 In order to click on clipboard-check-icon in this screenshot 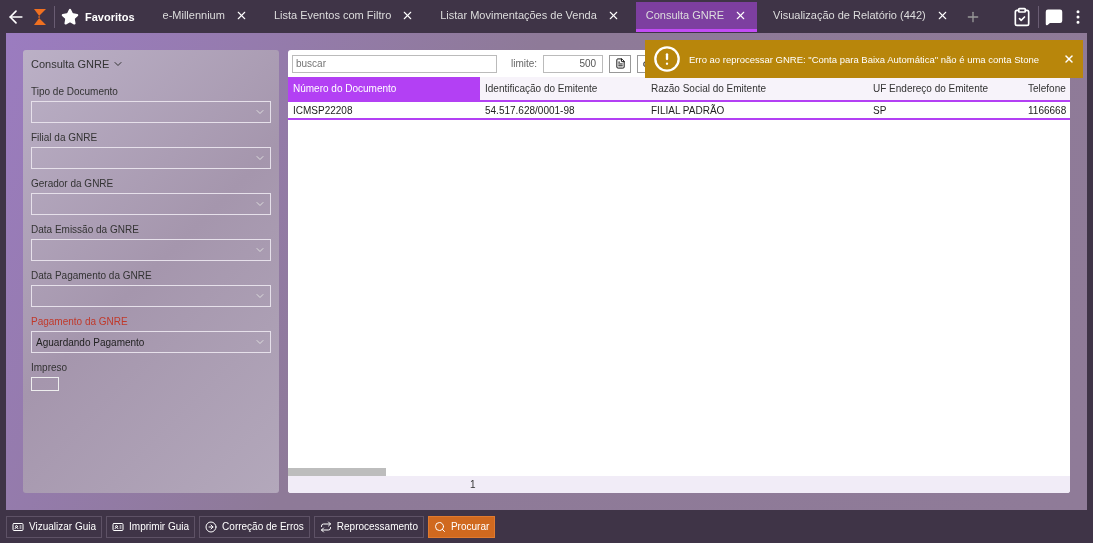, I will do `click(1022, 16)`.